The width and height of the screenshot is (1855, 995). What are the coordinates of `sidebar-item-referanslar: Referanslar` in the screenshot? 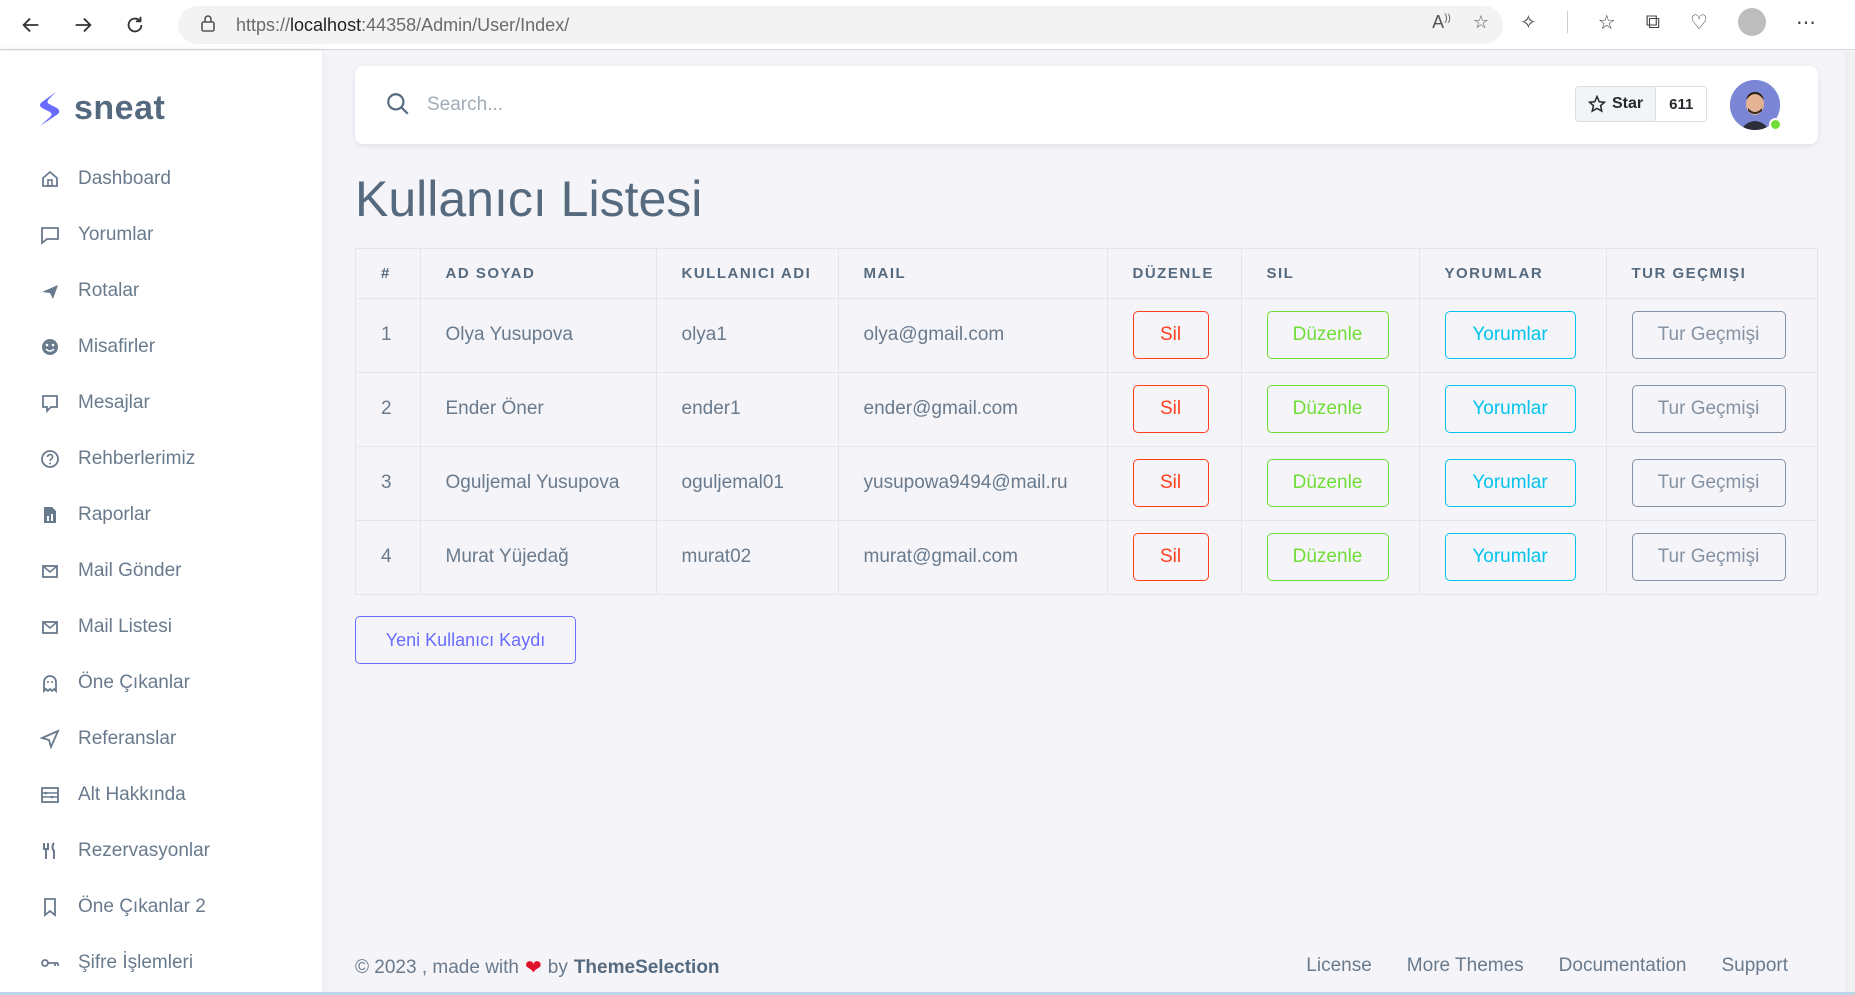 It's located at (161, 739).